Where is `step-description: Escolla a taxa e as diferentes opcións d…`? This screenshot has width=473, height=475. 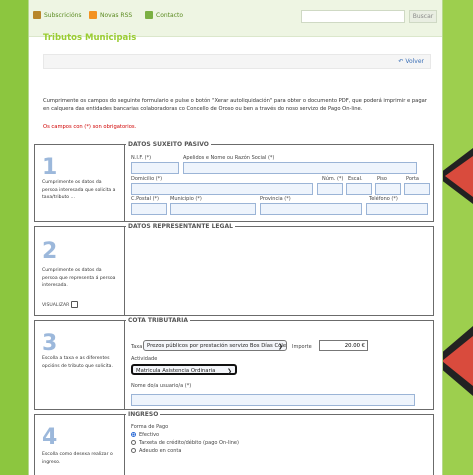
step-description: Escolla a taxa e as diferentes opcións d… is located at coordinates (77, 362).